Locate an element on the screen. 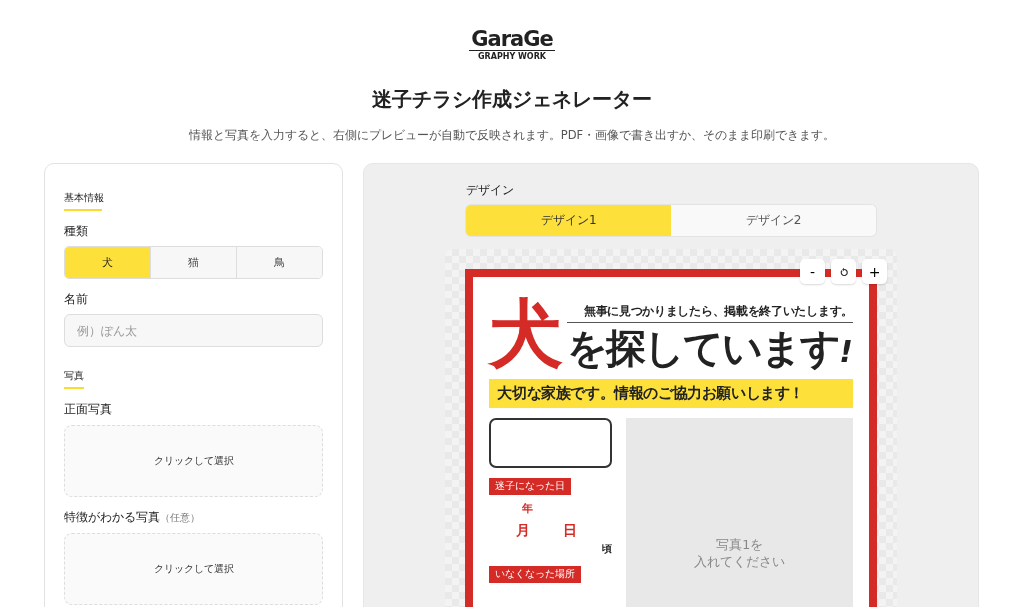 This screenshot has width=1024, height=607. logo-tagline: GRAPHY WORK is located at coordinates (511, 56).